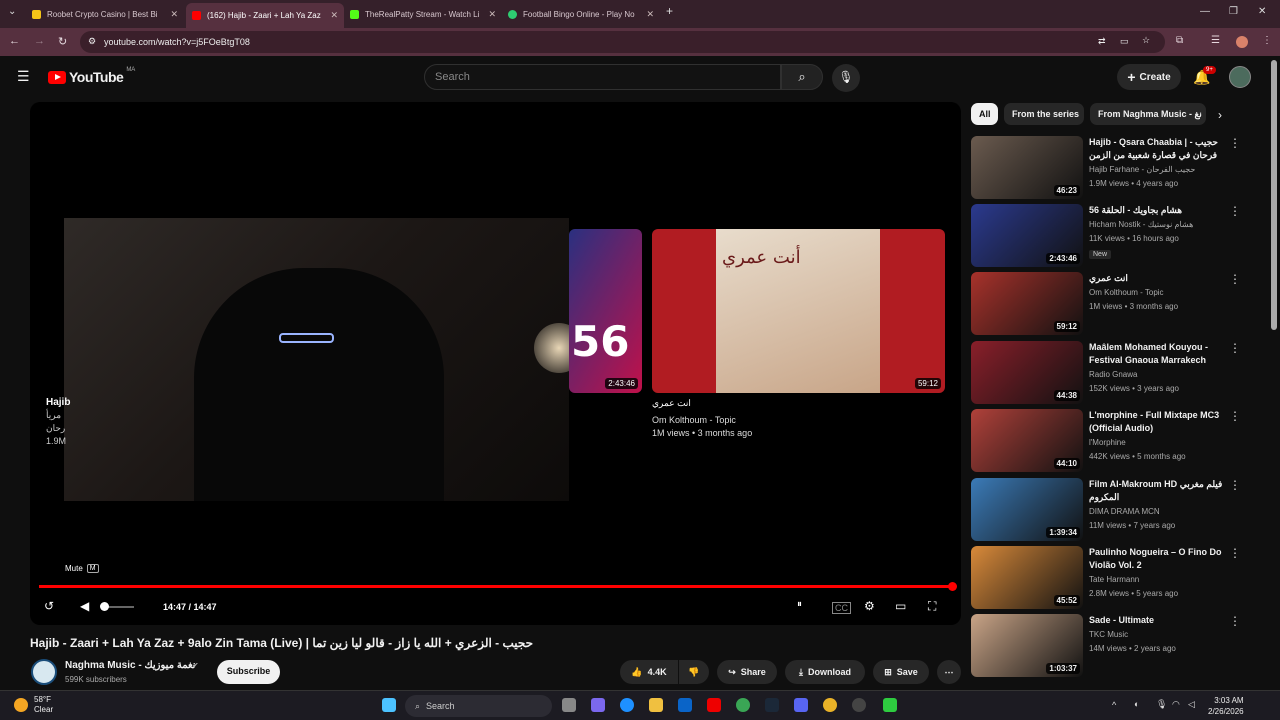 This screenshot has width=1280, height=720. I want to click on channel-name: Hajib Farhane - حجيب الفرحان, so click(1142, 169).